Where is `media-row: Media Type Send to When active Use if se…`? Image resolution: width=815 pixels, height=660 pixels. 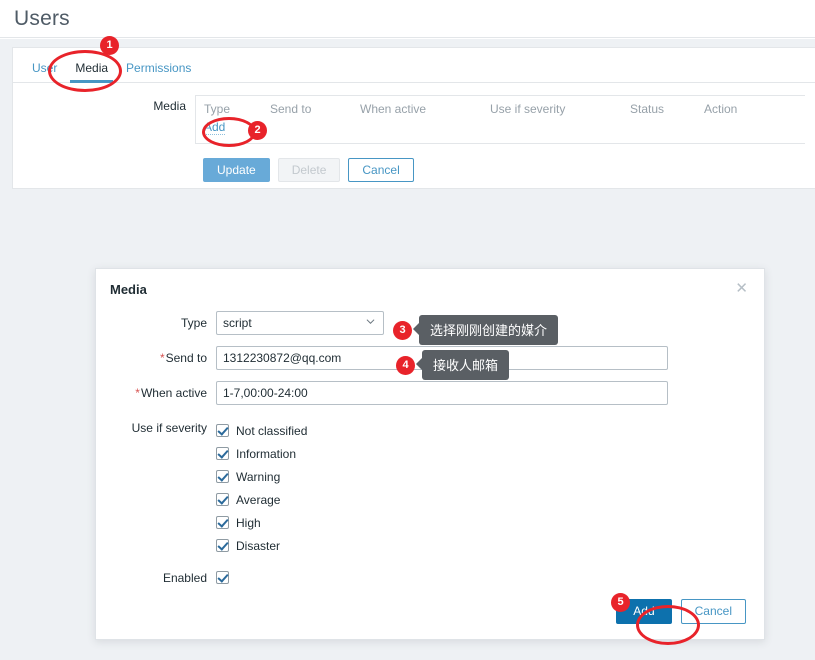
media-row: Media Type Send to When active Use if se… is located at coordinates (414, 119).